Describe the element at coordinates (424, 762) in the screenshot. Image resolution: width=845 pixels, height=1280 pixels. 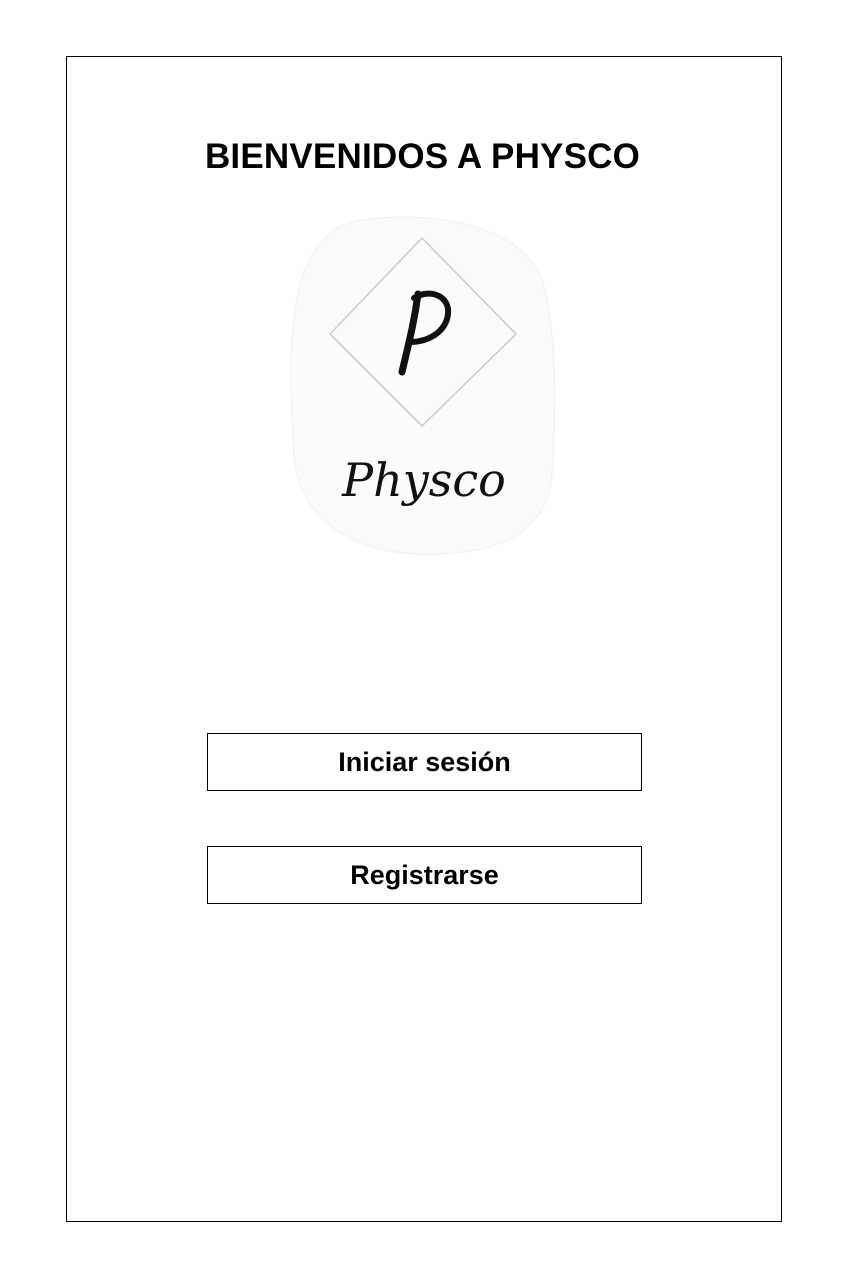
I see `login-button: Iniciar sesión` at that location.